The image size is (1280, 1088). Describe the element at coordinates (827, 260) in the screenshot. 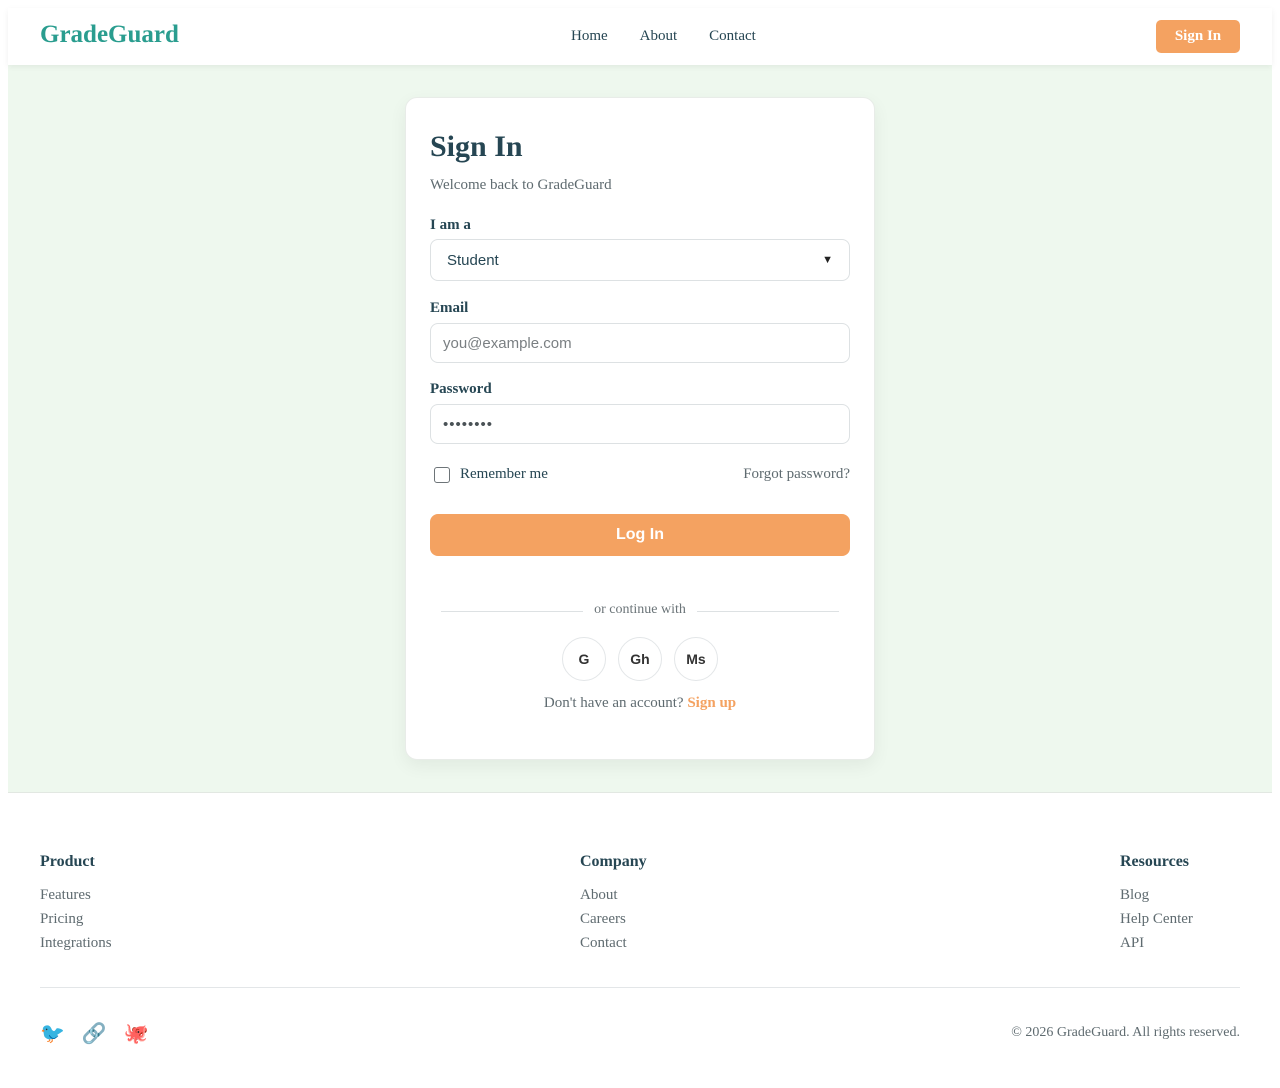

I see `chevron-down-icon: ▼` at that location.